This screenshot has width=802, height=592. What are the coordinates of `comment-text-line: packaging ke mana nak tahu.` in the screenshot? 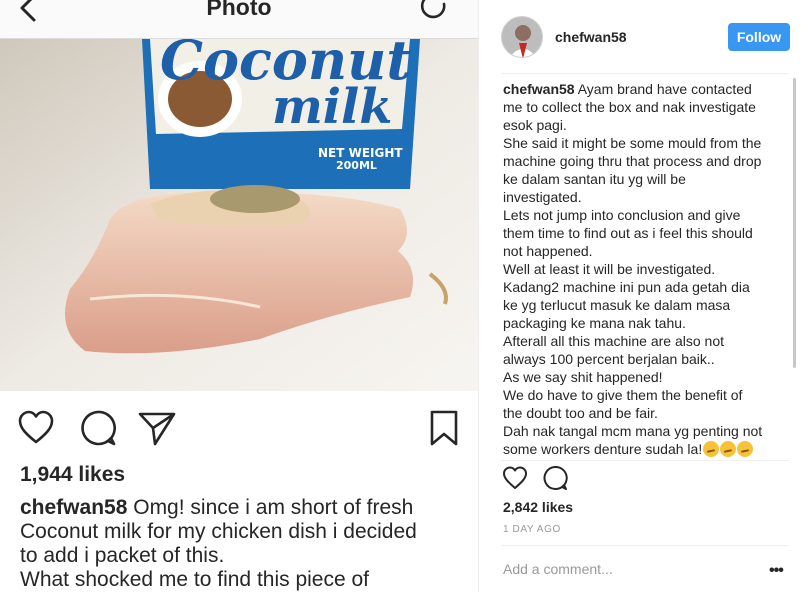 It's located at (647, 323).